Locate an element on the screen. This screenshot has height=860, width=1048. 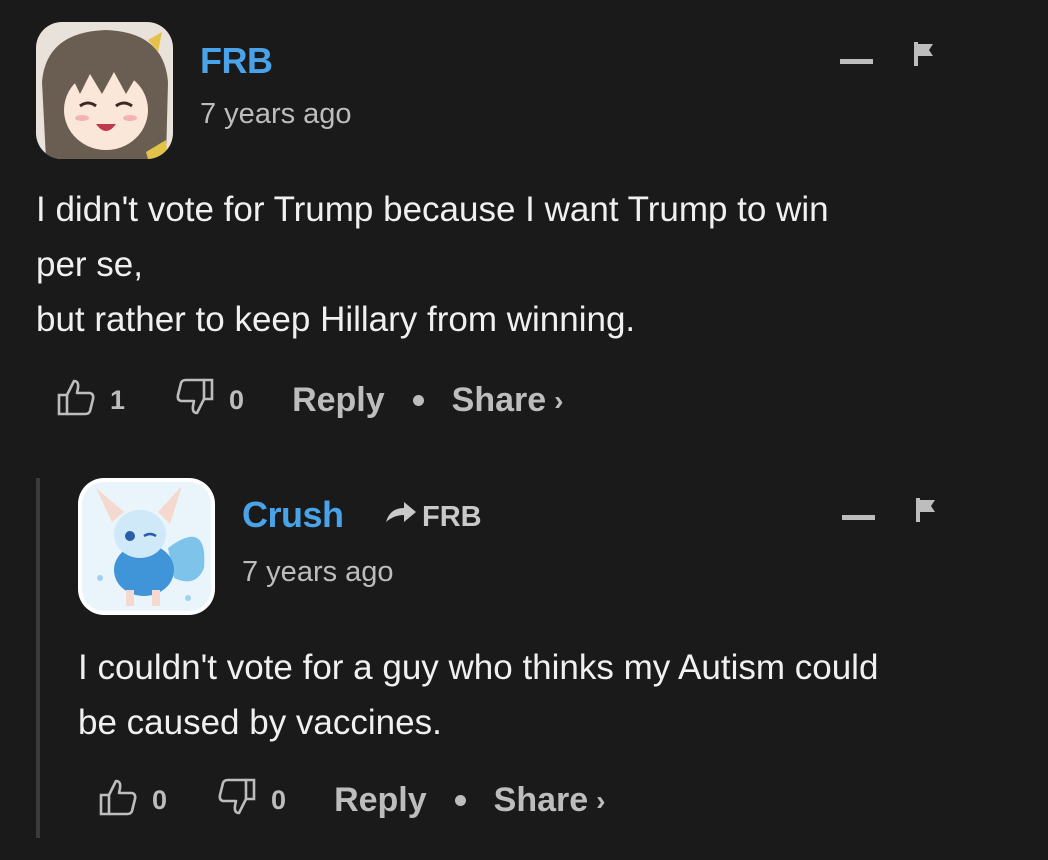
upvote-button: 1 is located at coordinates (90, 400).